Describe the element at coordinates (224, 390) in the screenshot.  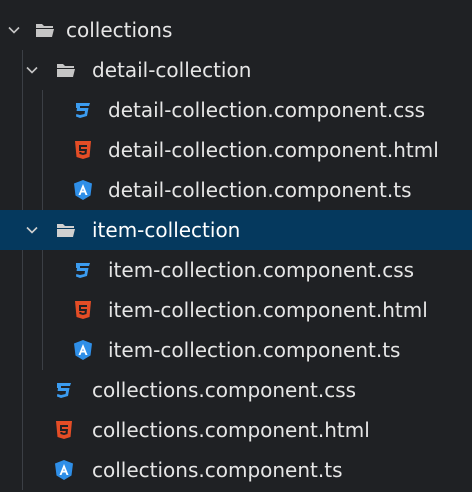
I see `tree-item-label: collections.component.css` at that location.